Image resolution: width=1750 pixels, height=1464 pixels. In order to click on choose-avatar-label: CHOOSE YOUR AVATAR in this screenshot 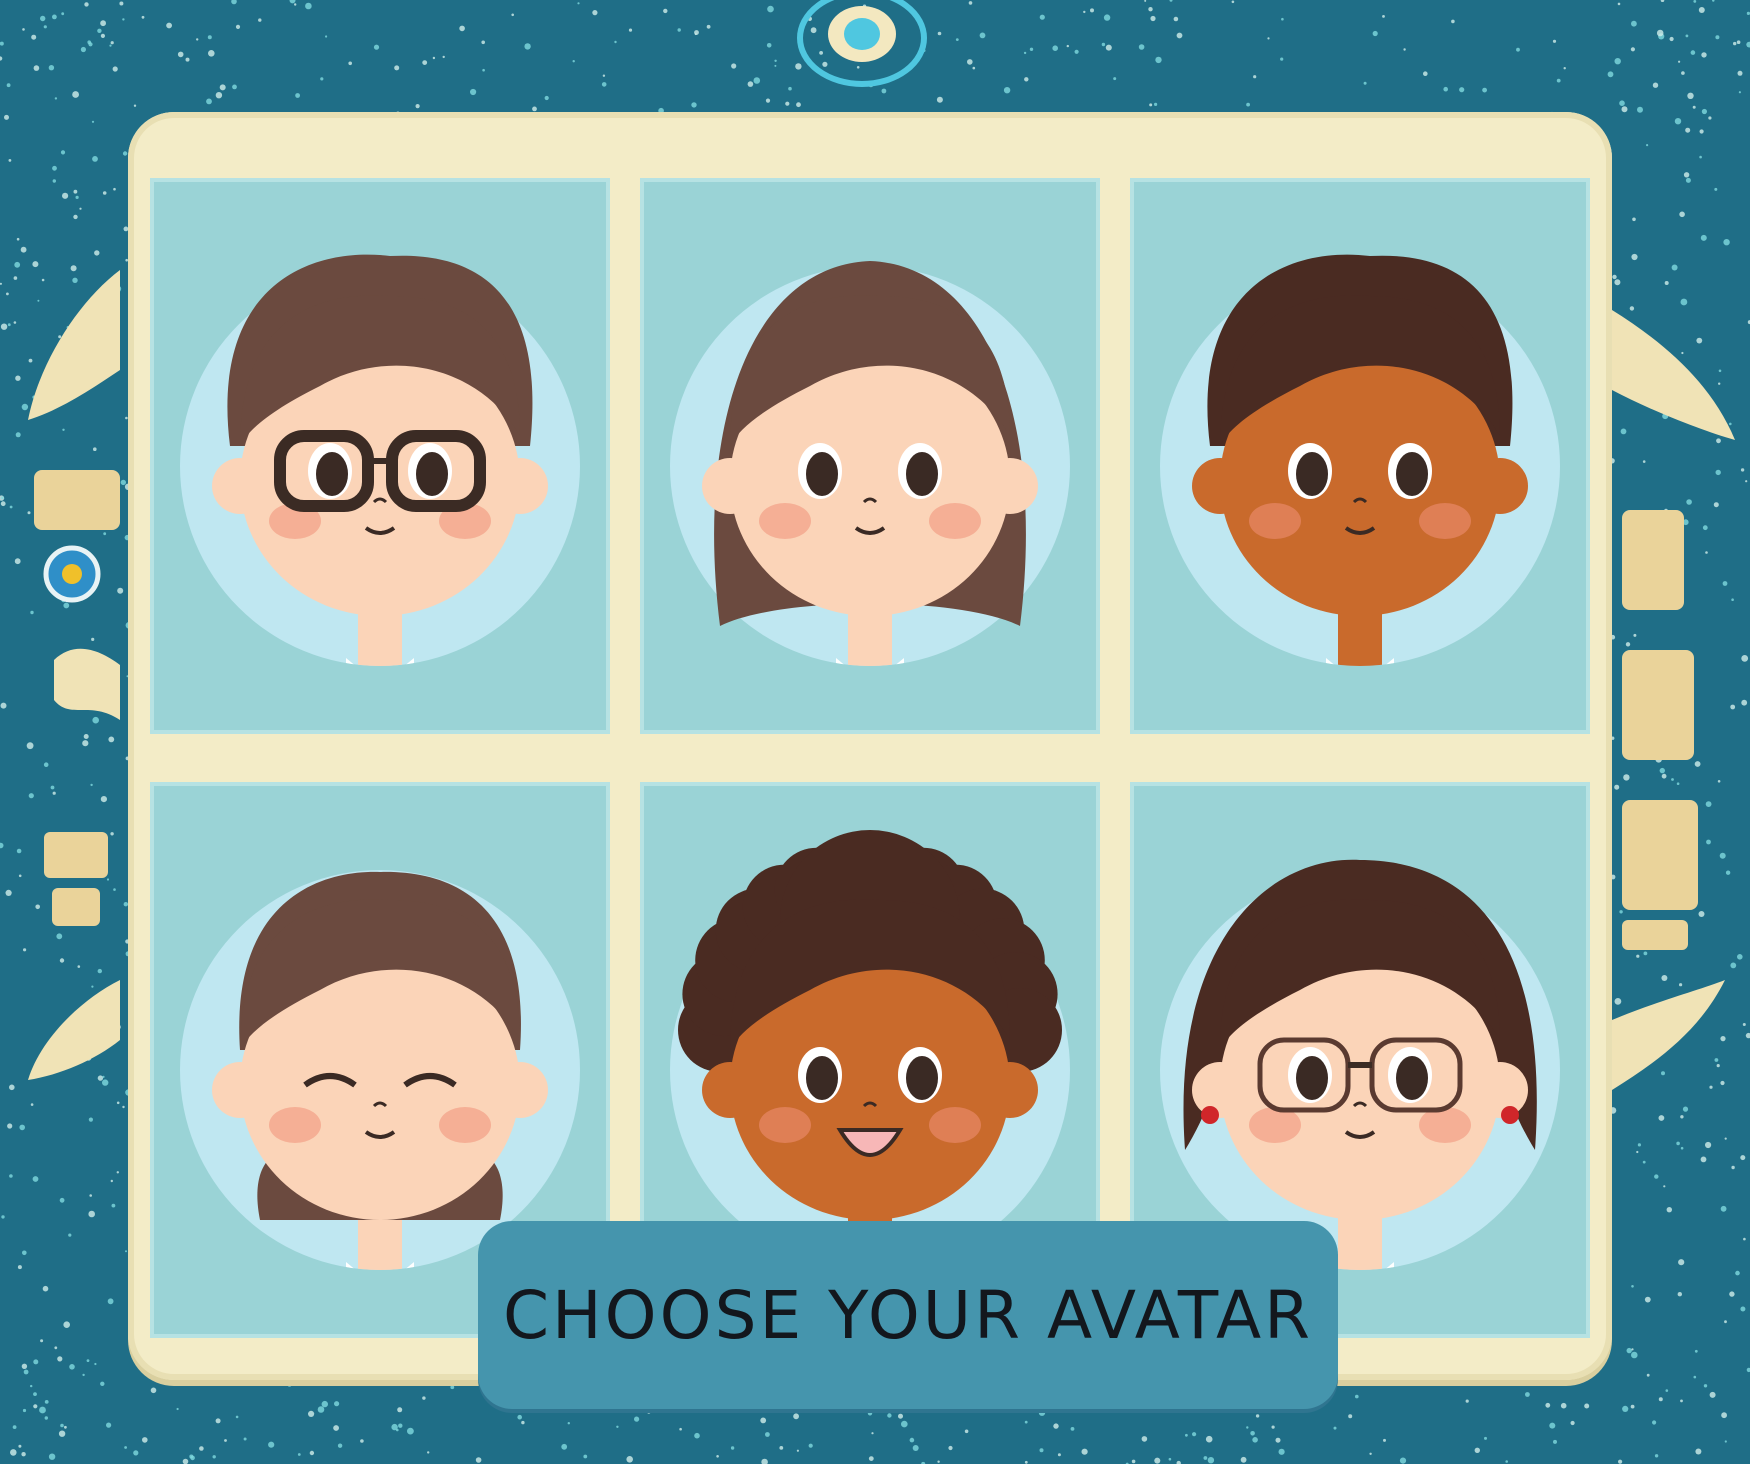, I will do `click(908, 1315)`.